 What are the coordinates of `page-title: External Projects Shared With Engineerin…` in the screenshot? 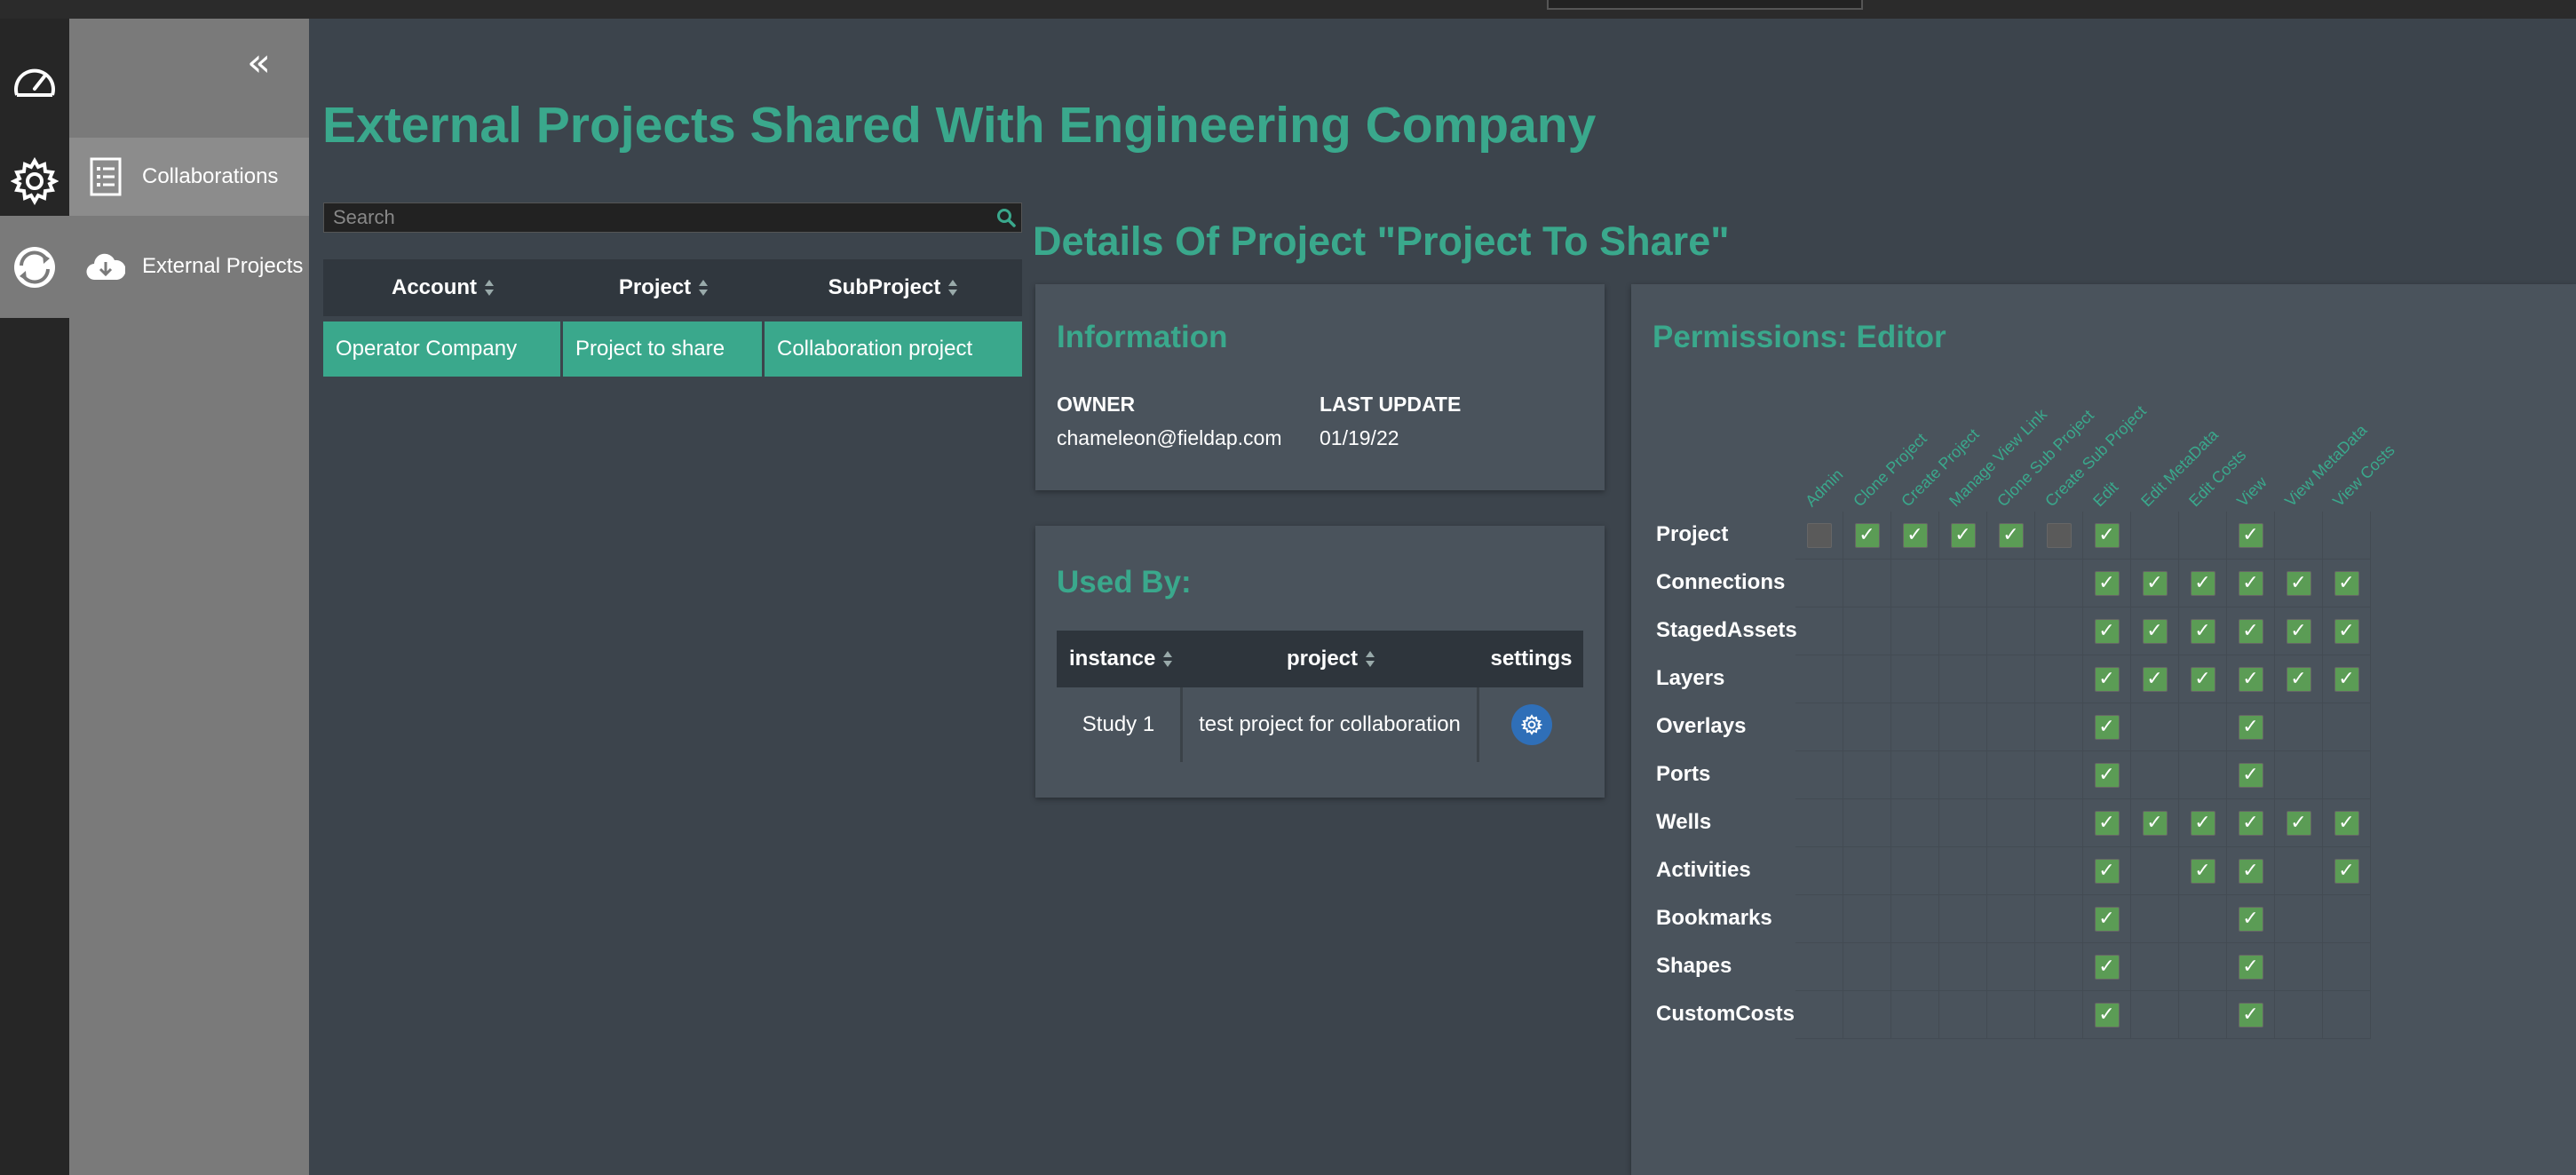 It's located at (960, 125).